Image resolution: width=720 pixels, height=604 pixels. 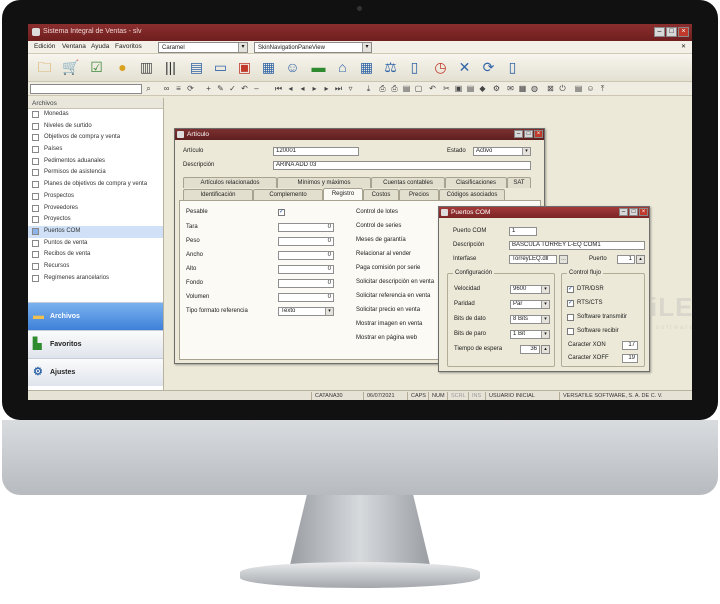 I want to click on pesable-checkbox: ✓, so click(x=281, y=212).